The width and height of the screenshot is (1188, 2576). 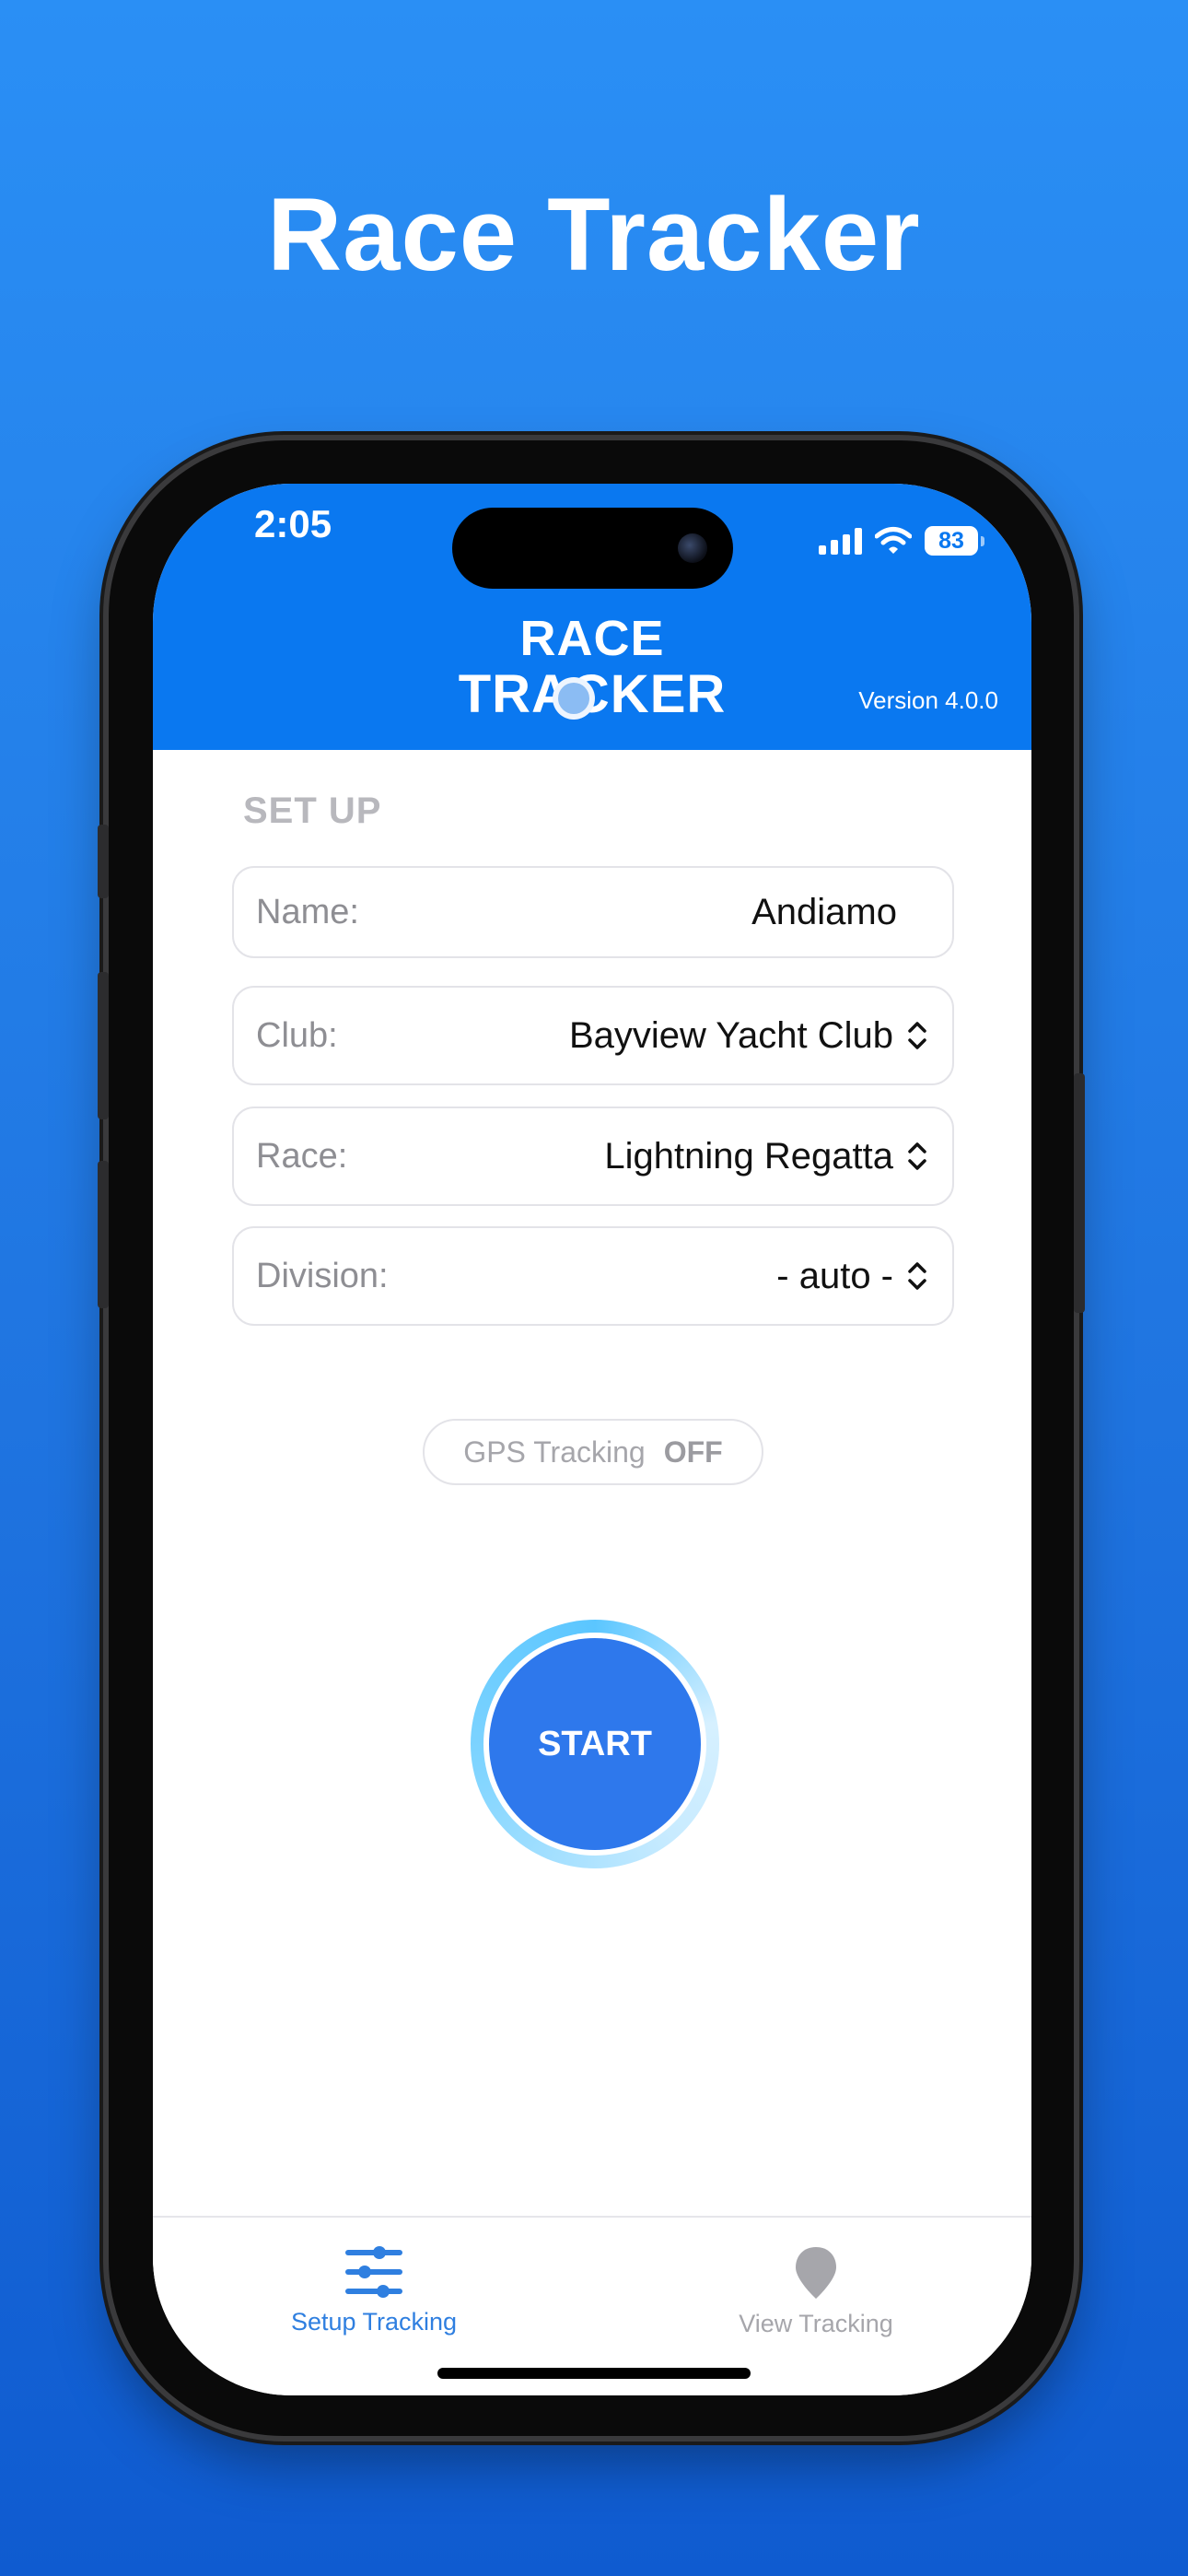 I want to click on start-progress-ring: START, so click(x=595, y=1744).